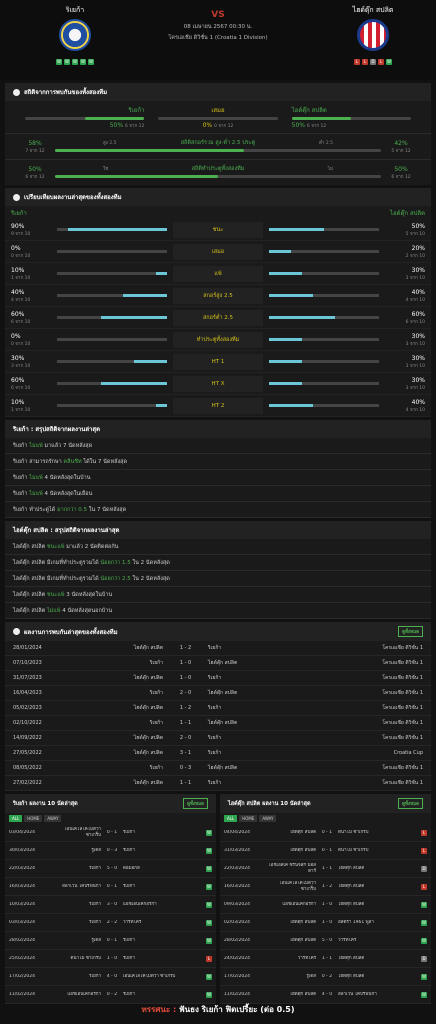  I want to click on view-all-meetings-button: ดูทั้งหมด, so click(410, 631).